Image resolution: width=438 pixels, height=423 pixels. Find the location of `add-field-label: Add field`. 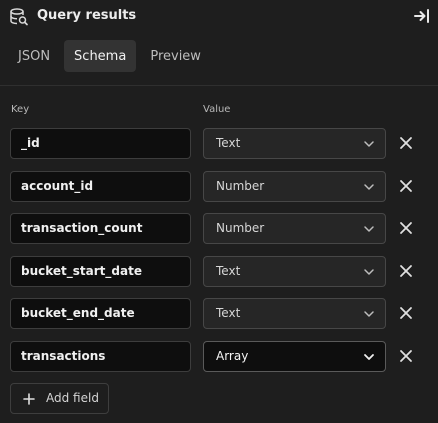

add-field-label: Add field is located at coordinates (72, 398).